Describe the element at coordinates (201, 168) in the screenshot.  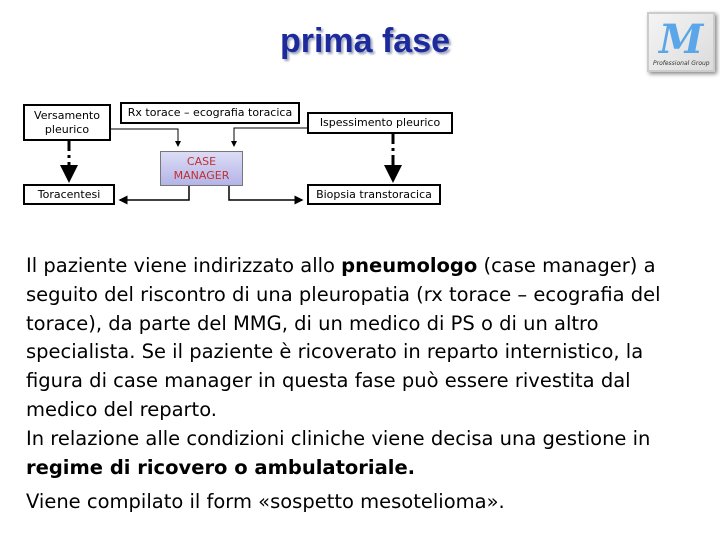
I see `box-case-manager: CASE MANAGER` at that location.